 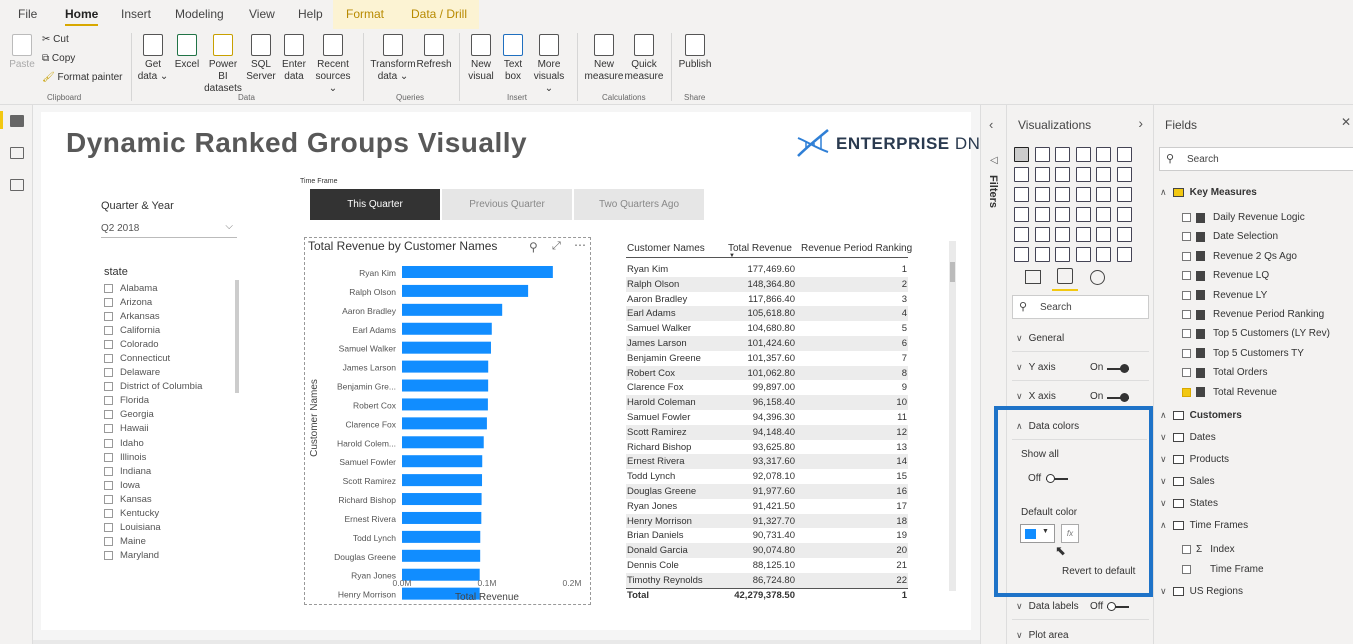 I want to click on conditional-format-fx-button: fx, so click(x=1070, y=533).